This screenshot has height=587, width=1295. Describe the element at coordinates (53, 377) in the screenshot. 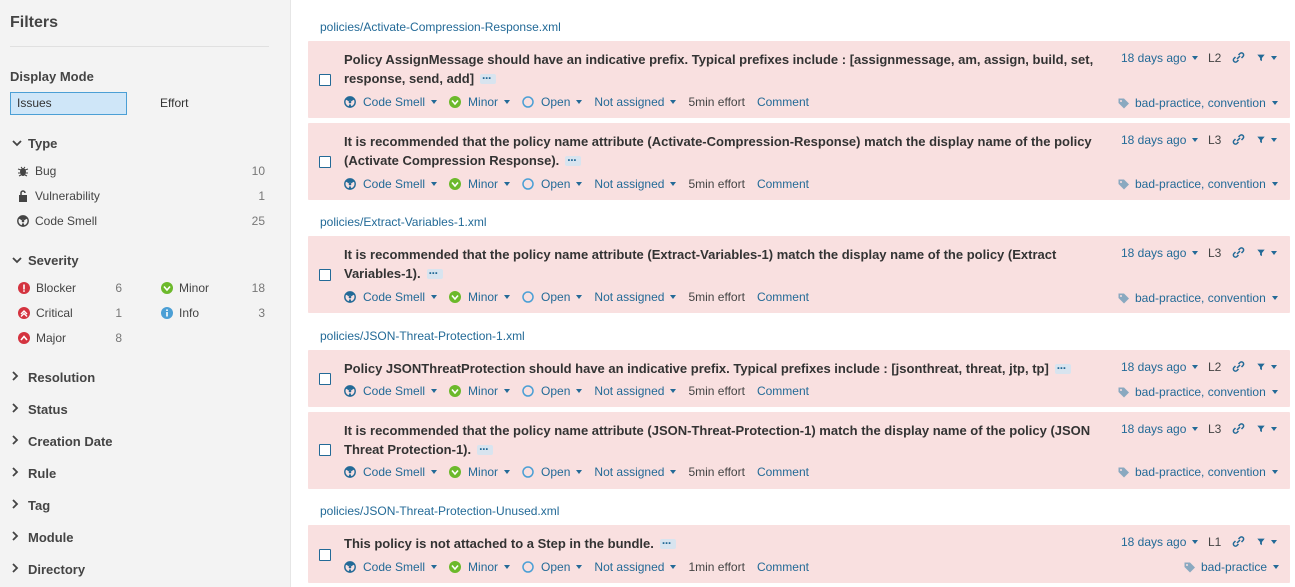

I see `facet-resolution-header: Resolution` at that location.